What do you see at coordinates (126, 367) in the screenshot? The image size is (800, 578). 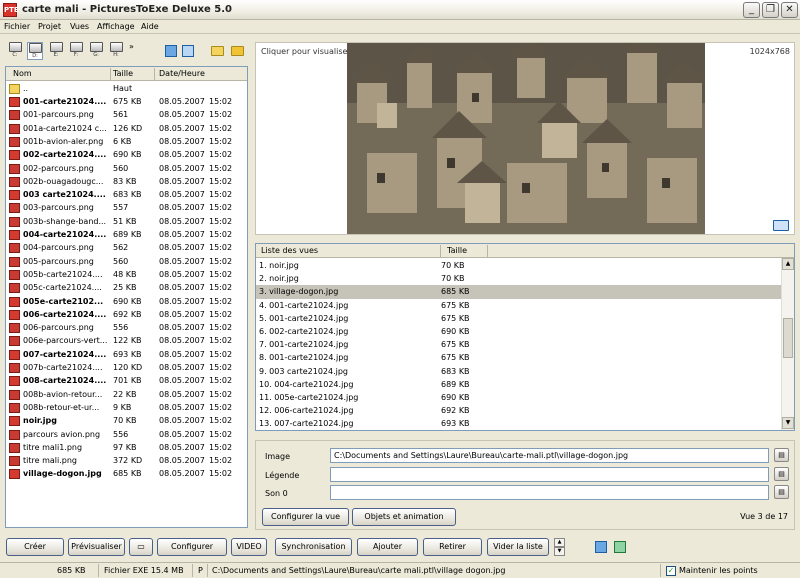 I see `file-row: 007b-carte21024.... 120 KD 08.05.2007 15:02` at bounding box center [126, 367].